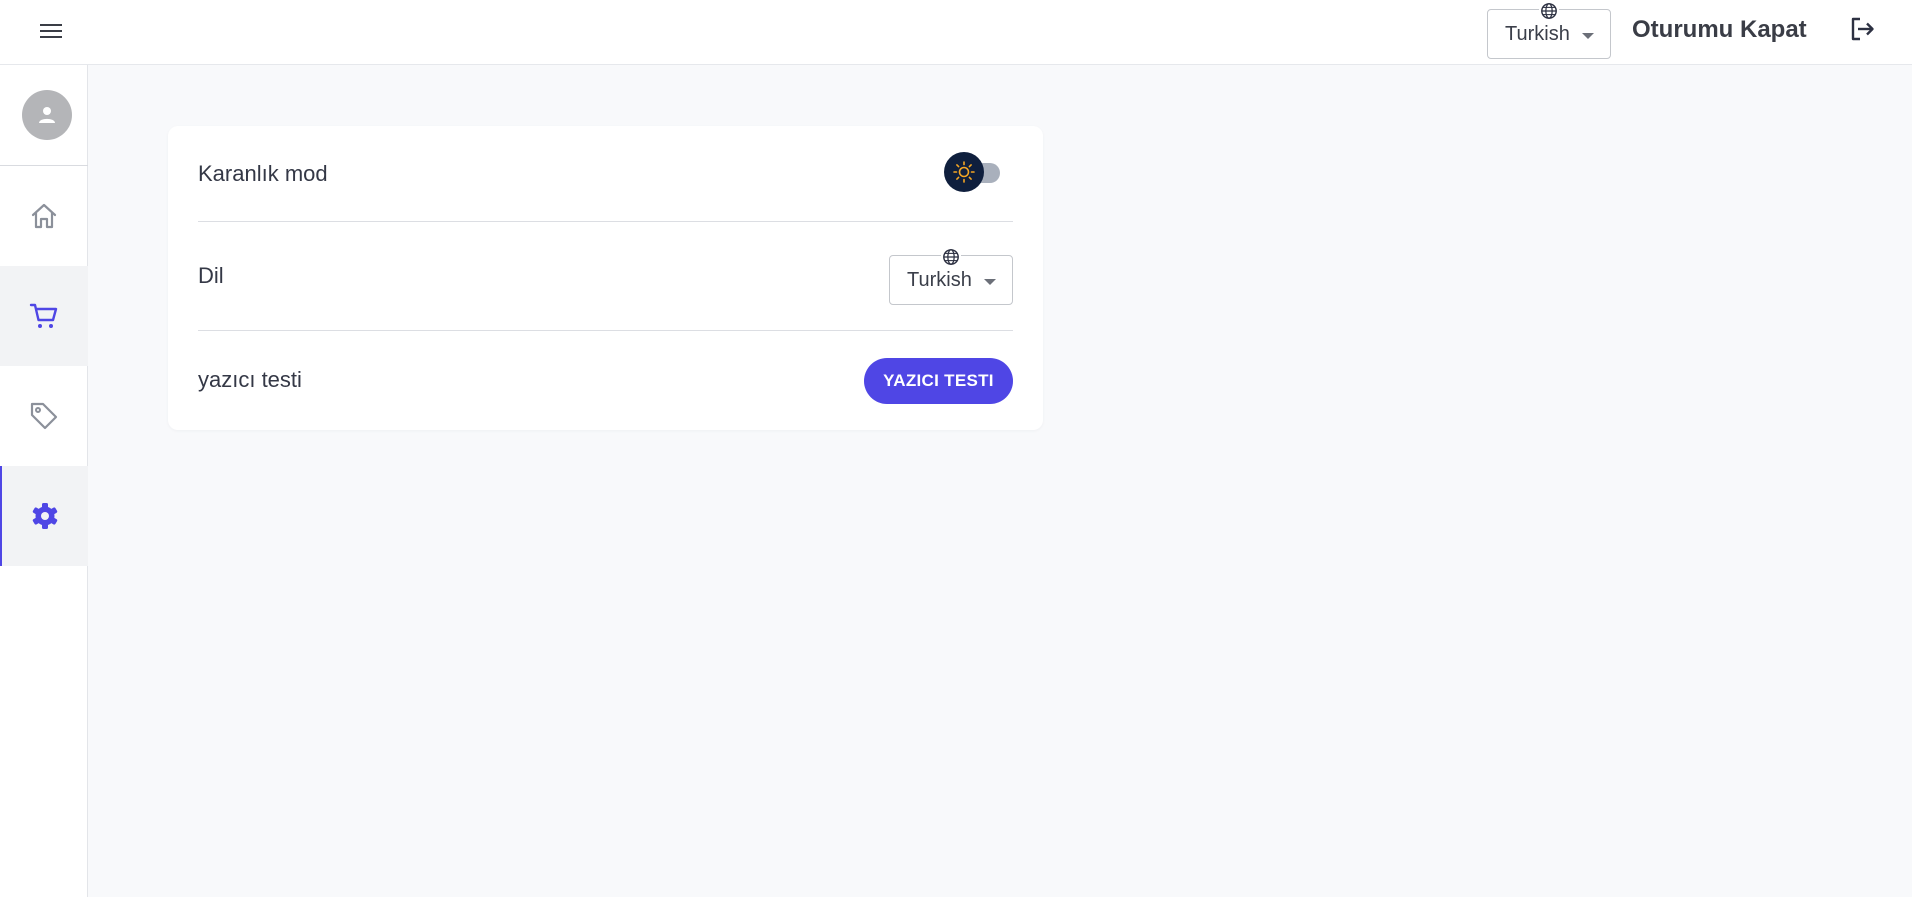 The width and height of the screenshot is (1912, 897). What do you see at coordinates (956, 32) in the screenshot?
I see `top-bar: Turkish Oturumu Kapat` at bounding box center [956, 32].